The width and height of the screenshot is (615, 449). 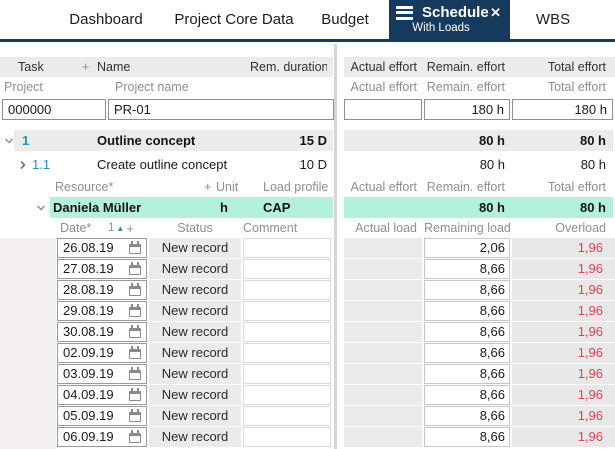 I want to click on project-total-effort-field: 180 h, so click(x=562, y=109).